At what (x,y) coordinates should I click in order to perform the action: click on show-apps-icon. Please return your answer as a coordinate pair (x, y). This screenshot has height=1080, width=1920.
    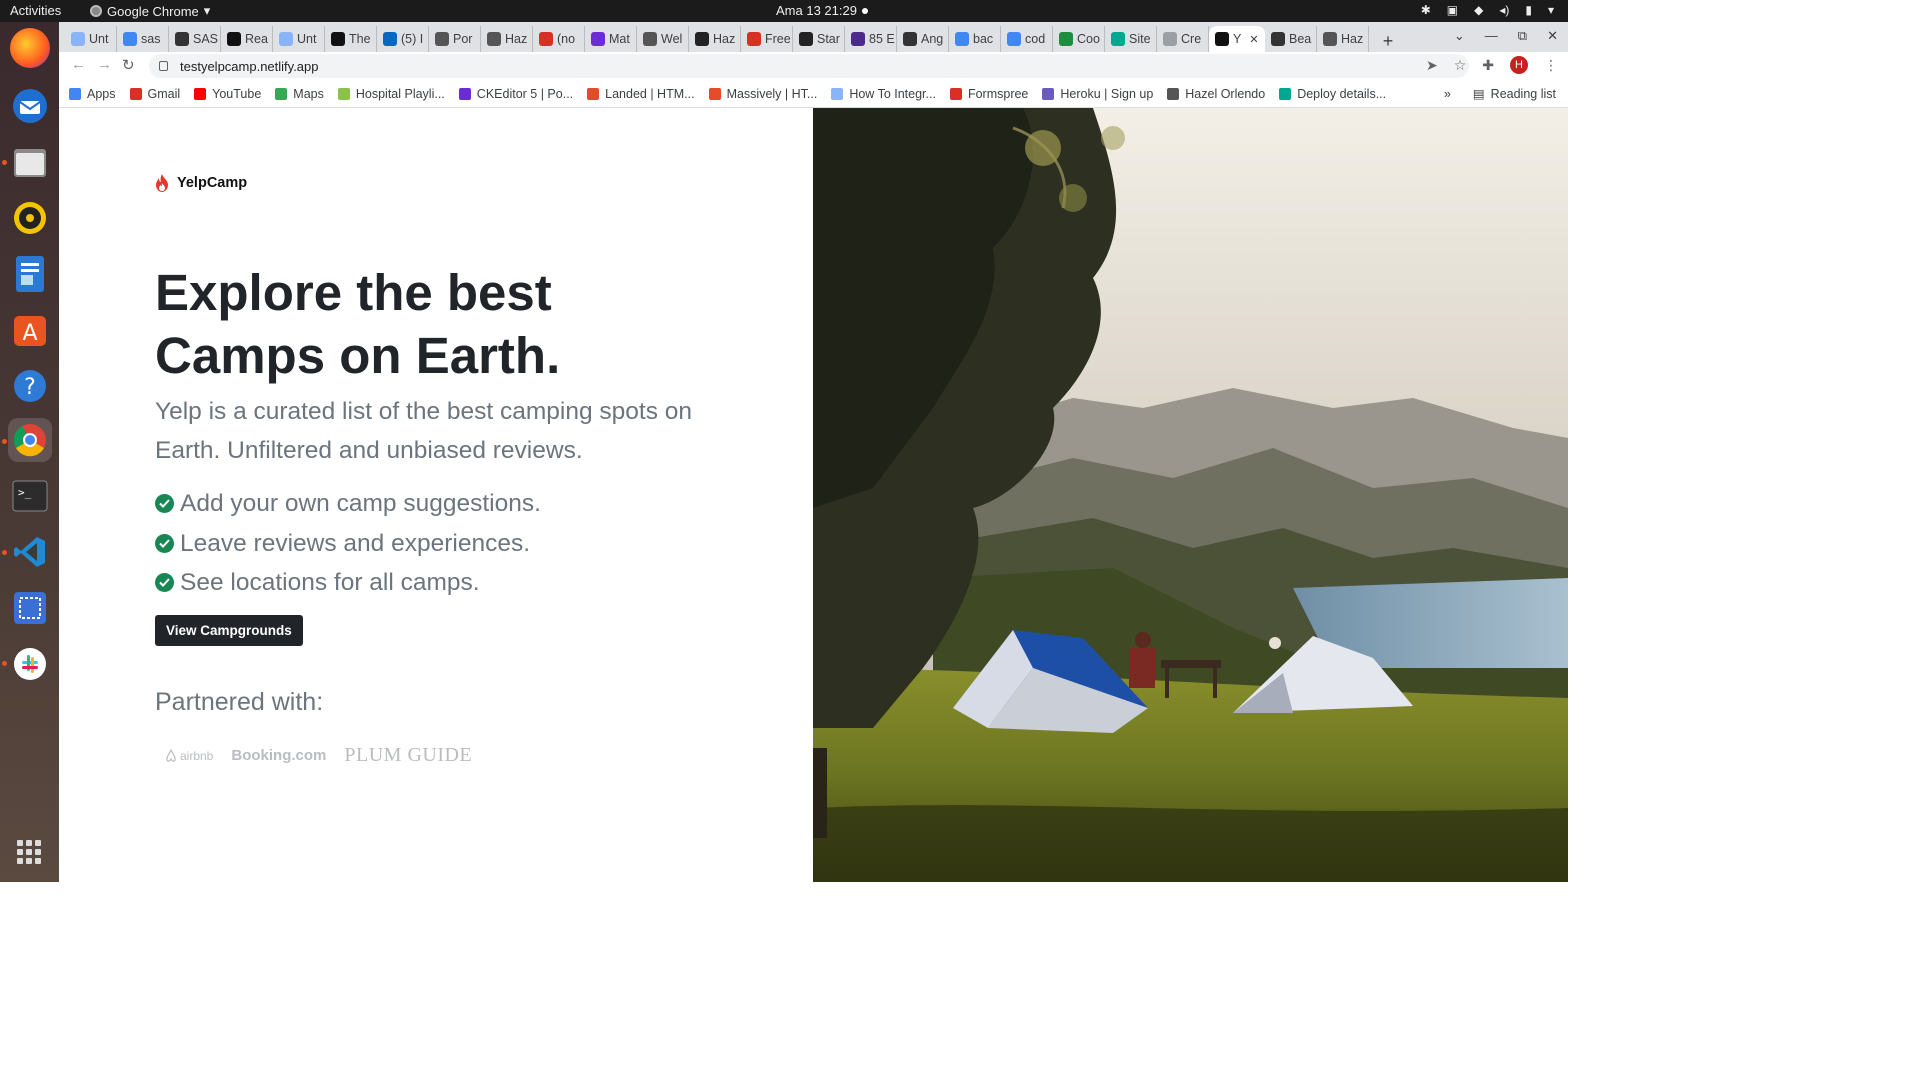
    Looking at the image, I should click on (29, 852).